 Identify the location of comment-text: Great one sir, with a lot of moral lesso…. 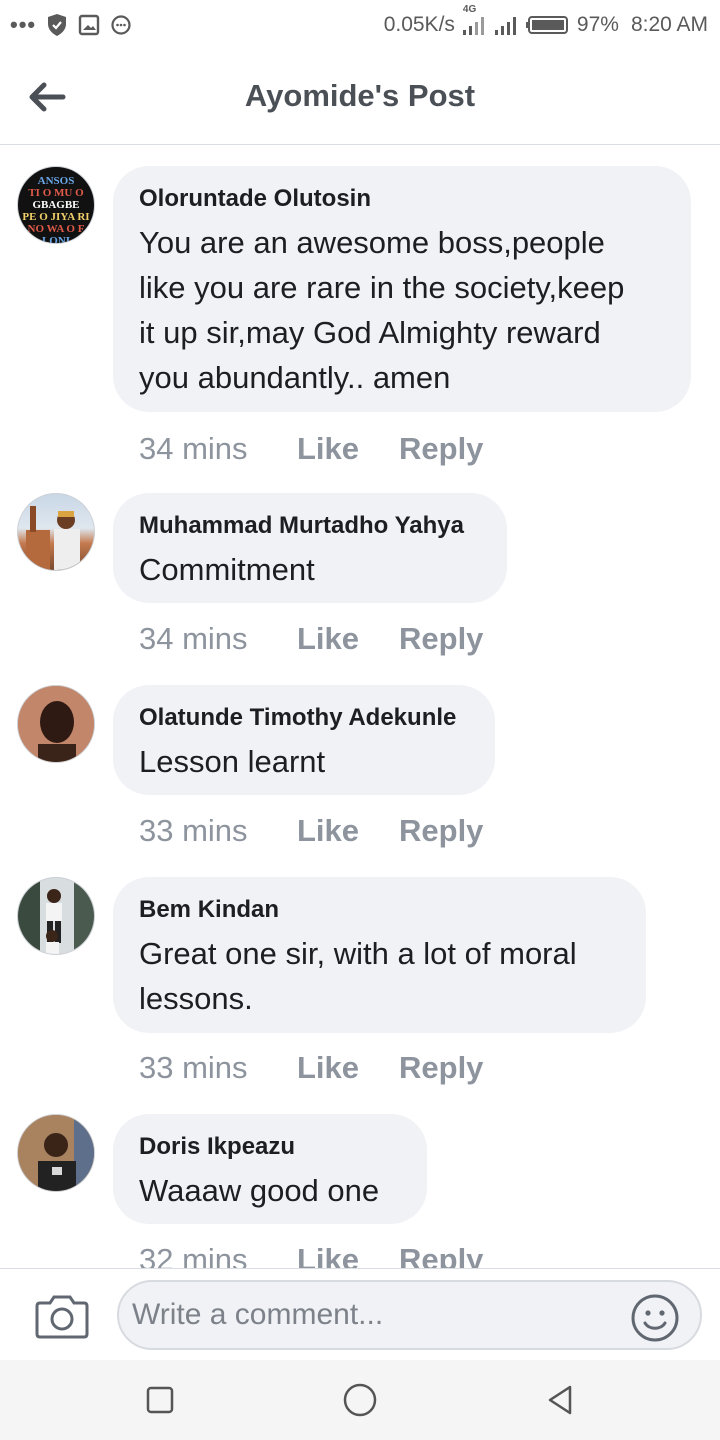
(379, 976).